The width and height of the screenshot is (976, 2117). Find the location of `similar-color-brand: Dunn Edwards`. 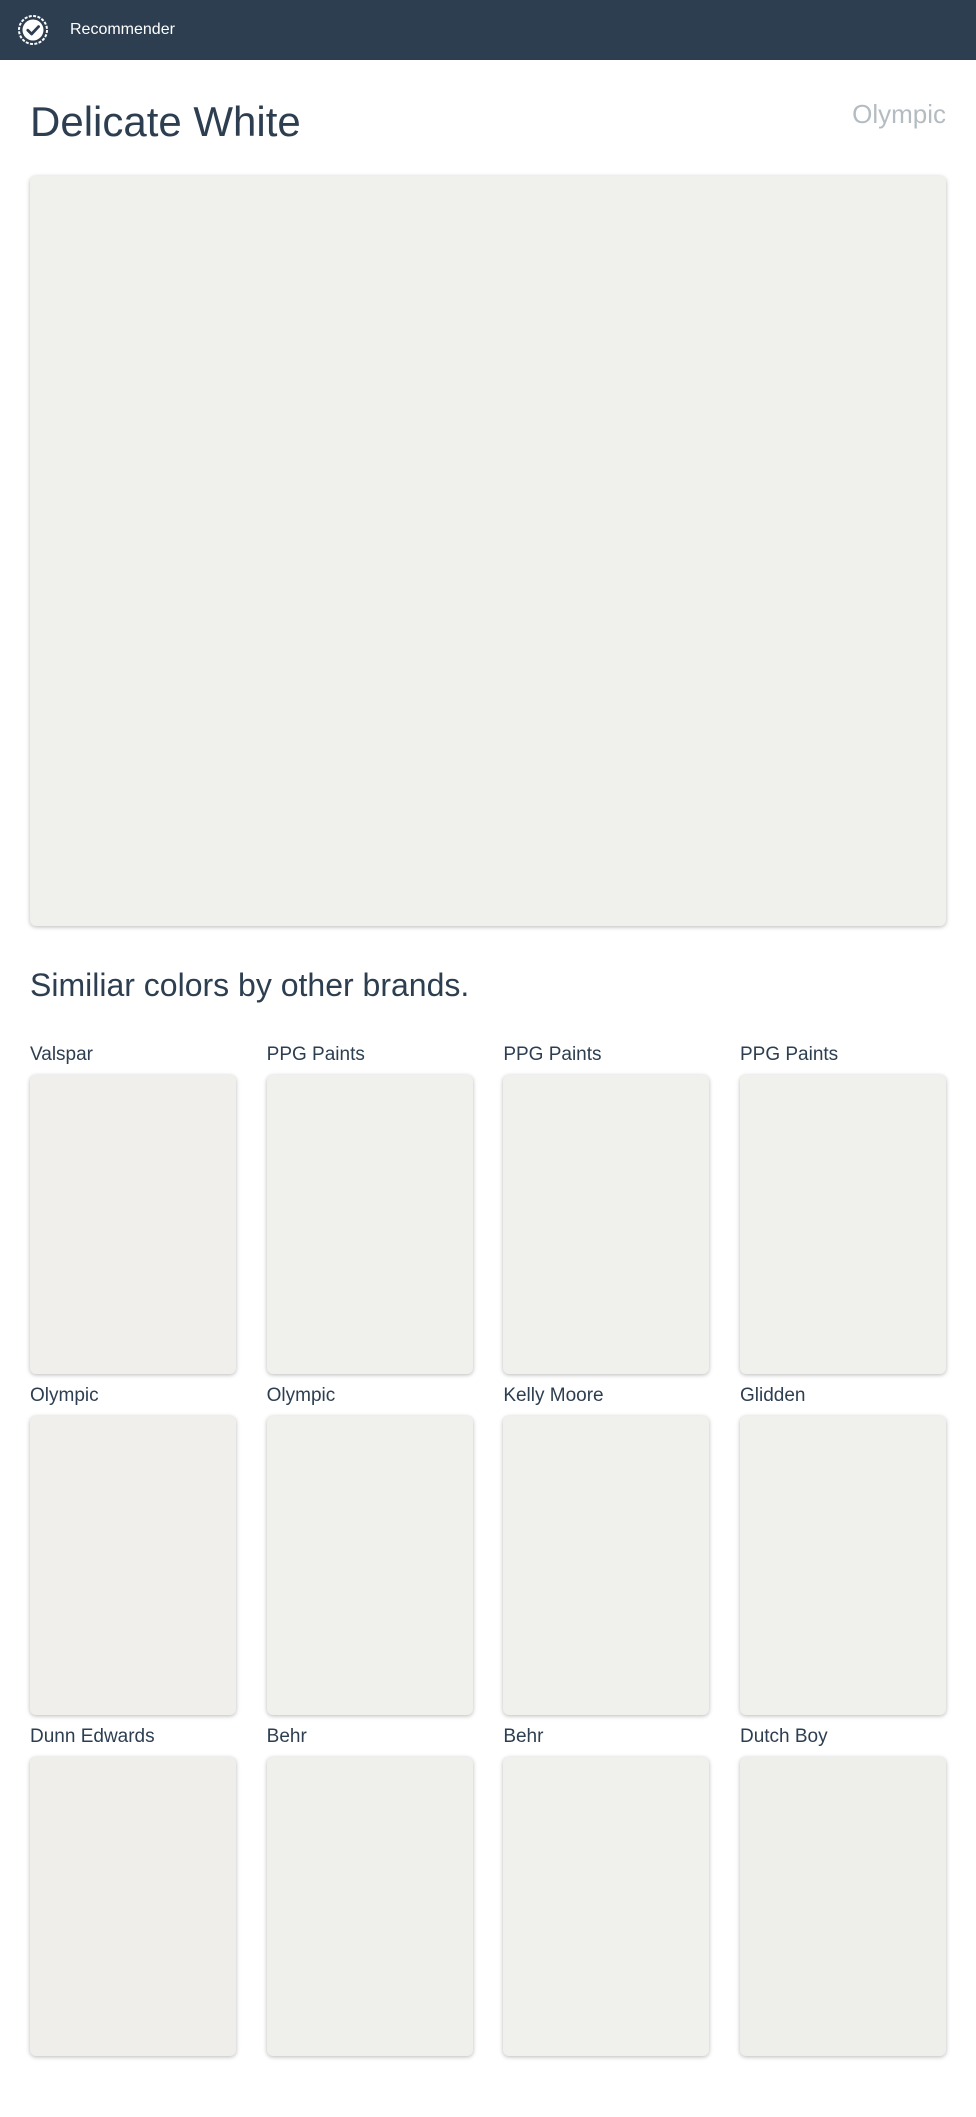

similar-color-brand: Dunn Edwards is located at coordinates (92, 1736).